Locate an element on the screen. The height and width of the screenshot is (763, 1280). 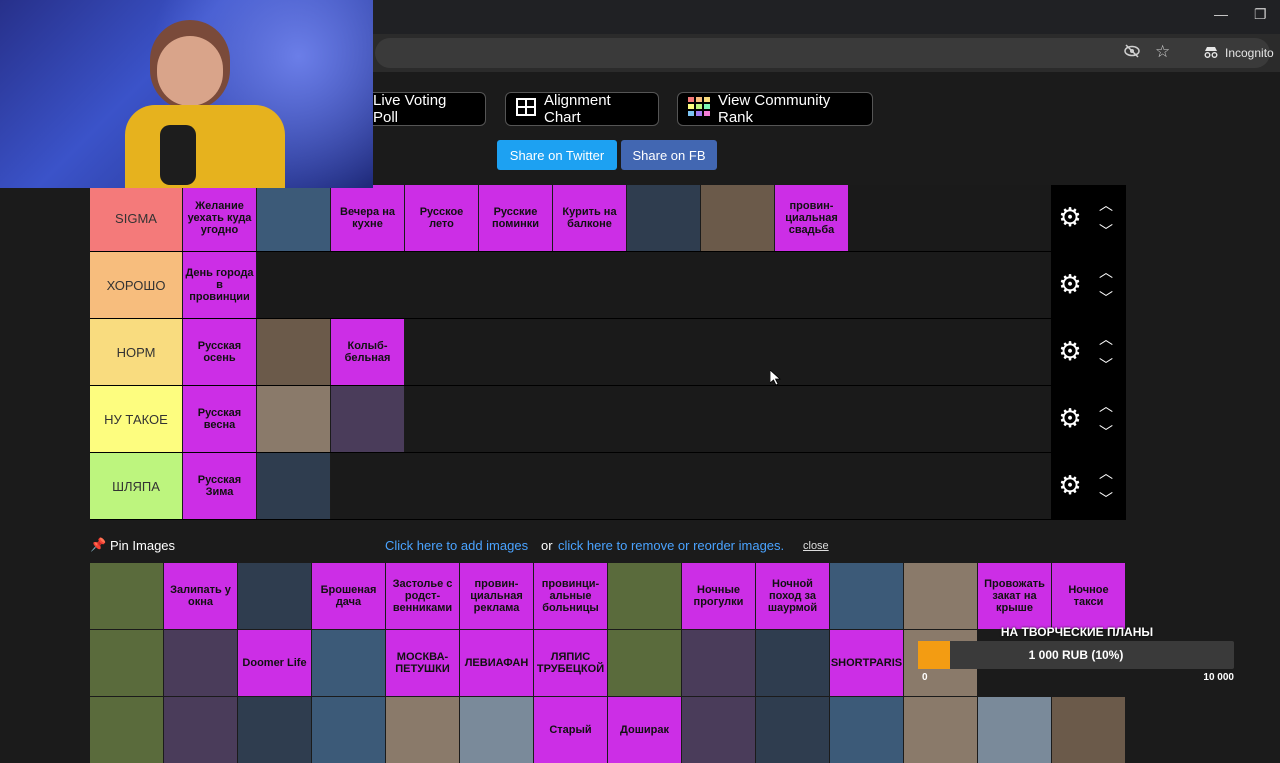
pool-text-tile: Doomer Life is located at coordinates (275, 663).